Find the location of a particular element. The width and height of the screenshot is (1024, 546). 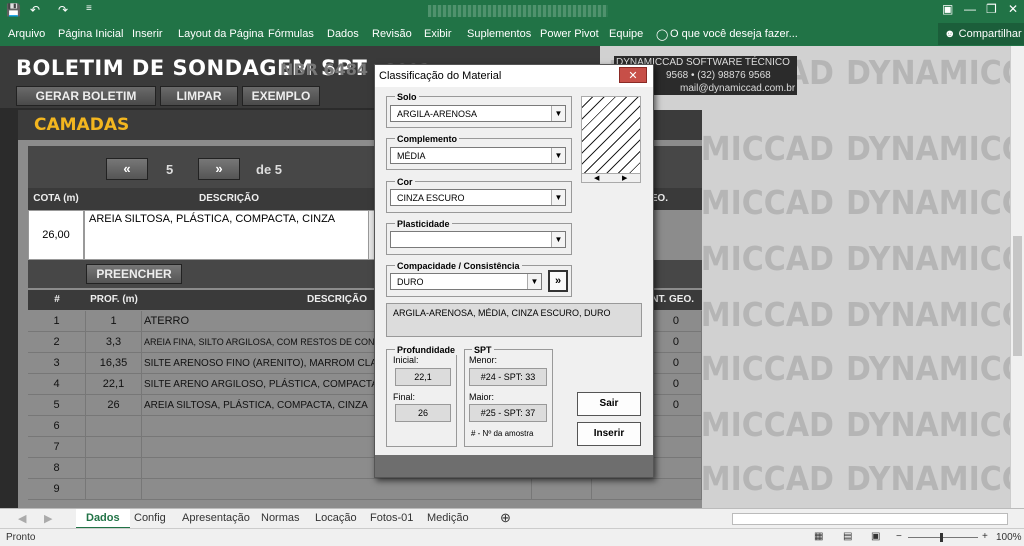

sheet-tab-config: Config is located at coordinates (150, 518).